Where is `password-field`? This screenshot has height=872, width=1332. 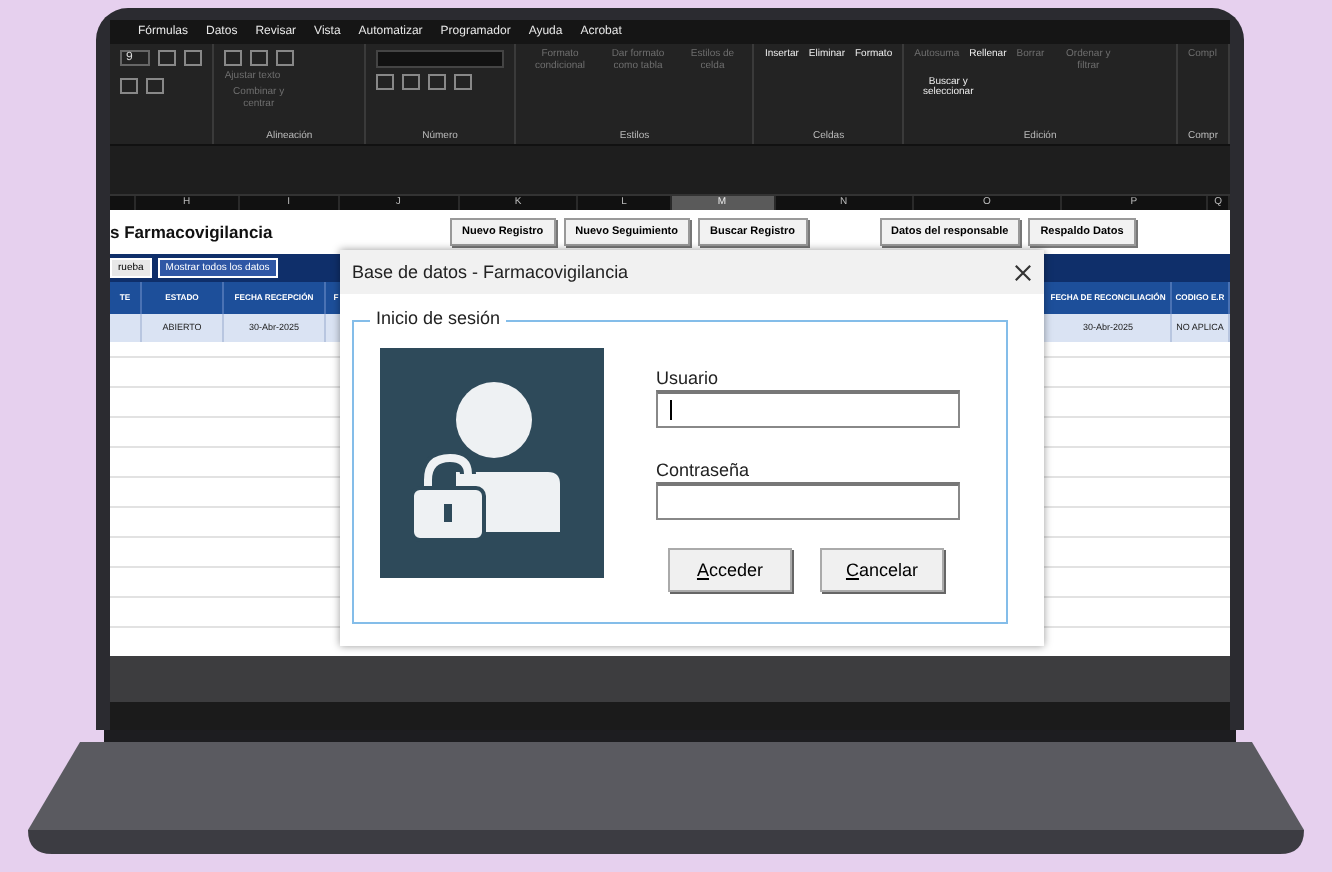 password-field is located at coordinates (808, 501).